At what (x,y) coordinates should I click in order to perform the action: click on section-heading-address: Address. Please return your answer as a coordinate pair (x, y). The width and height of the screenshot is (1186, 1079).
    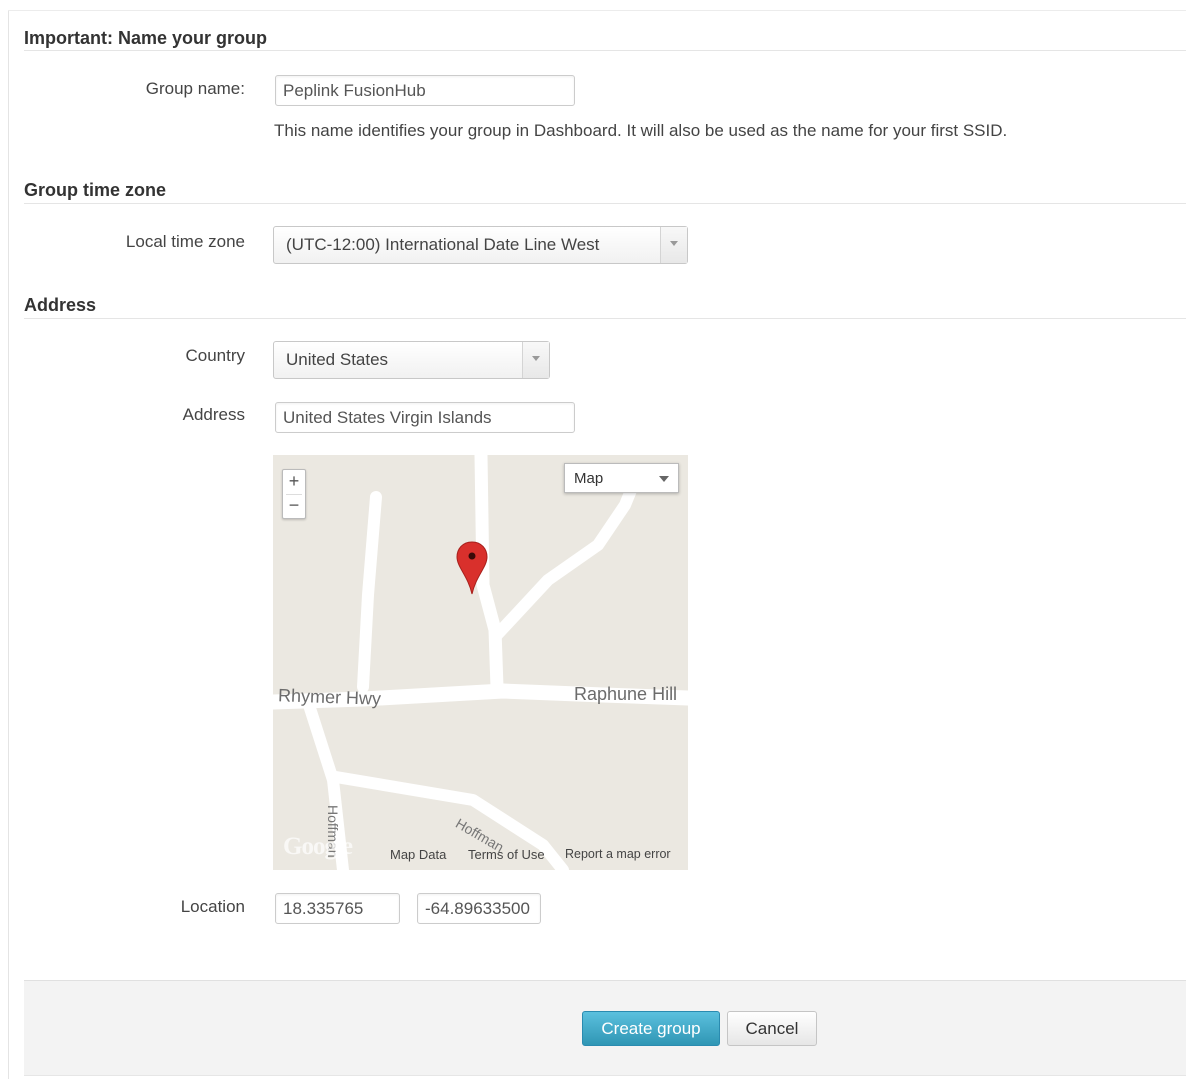
    Looking at the image, I should click on (60, 305).